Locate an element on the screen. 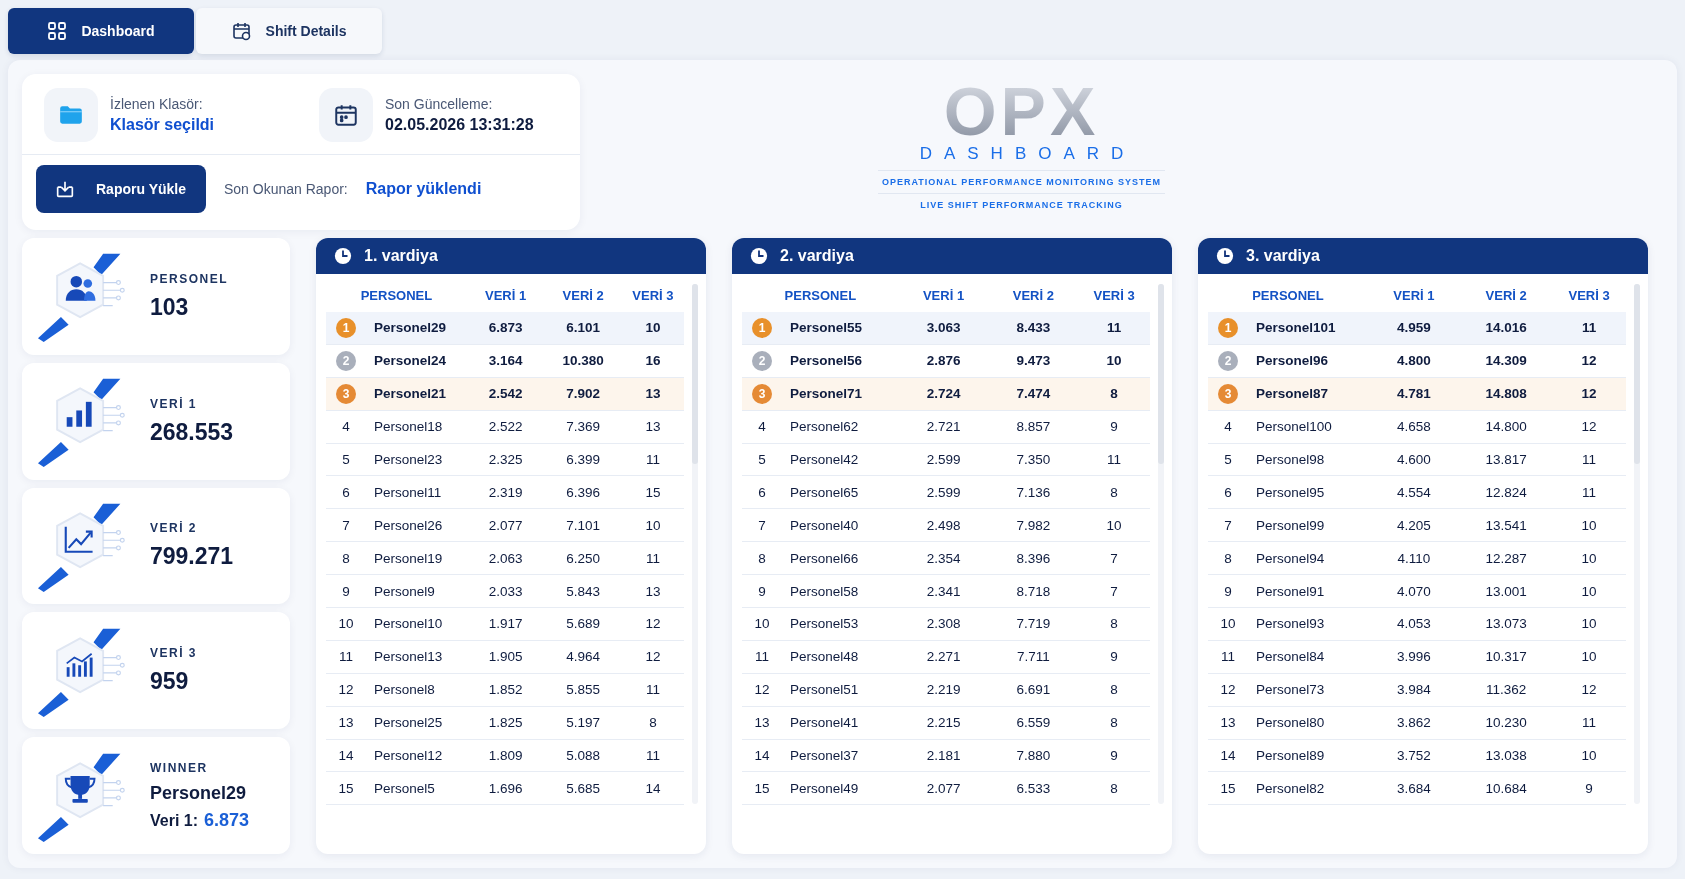  table-cell: 7.711 is located at coordinates (1033, 657).